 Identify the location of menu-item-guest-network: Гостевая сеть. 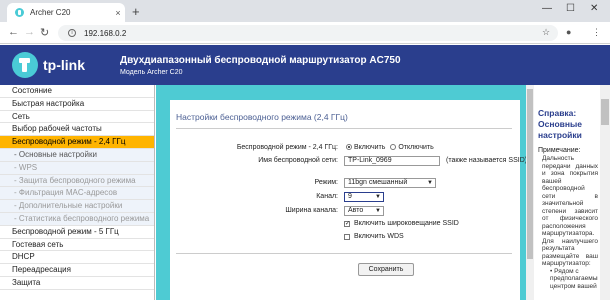
(77, 245).